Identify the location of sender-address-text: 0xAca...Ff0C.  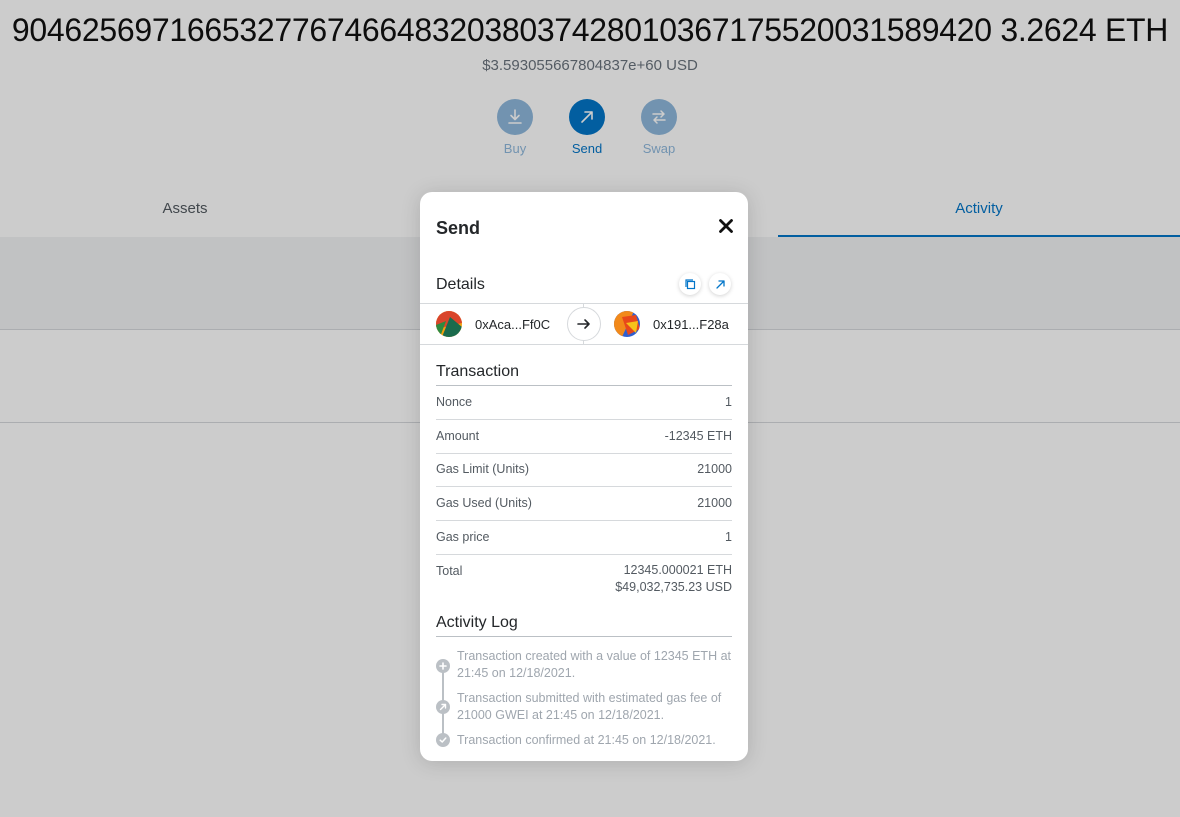
(513, 324).